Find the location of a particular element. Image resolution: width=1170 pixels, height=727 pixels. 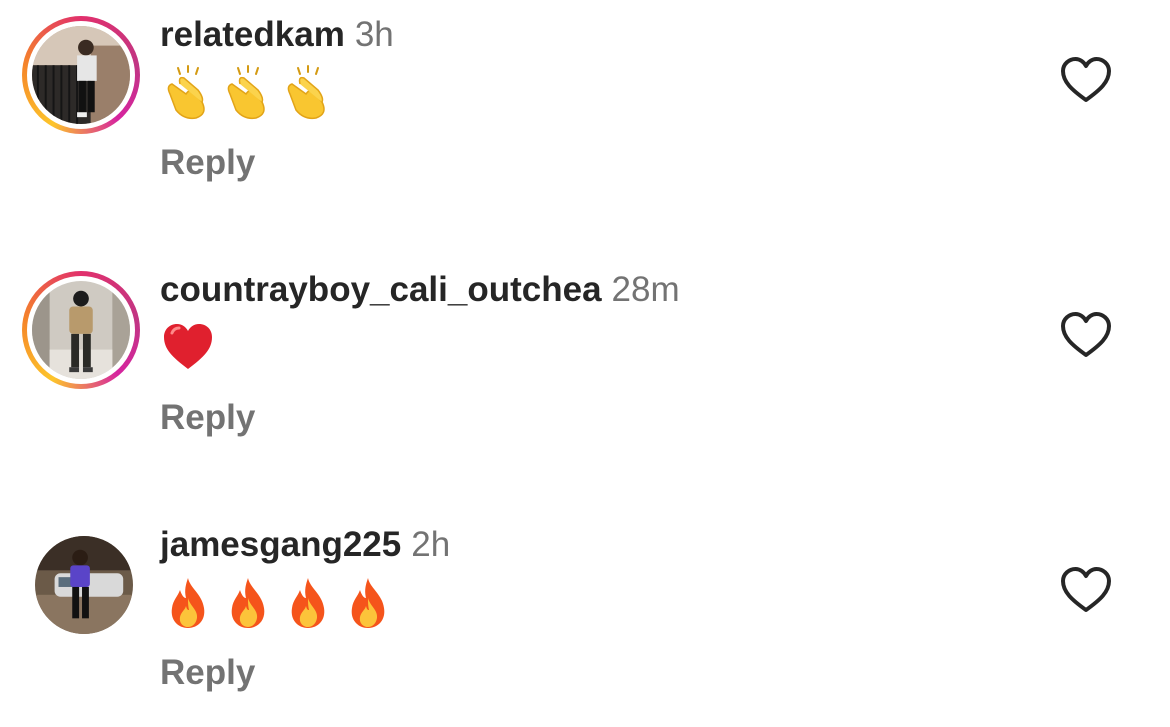

comment-timestamp: 28m is located at coordinates (645, 289).